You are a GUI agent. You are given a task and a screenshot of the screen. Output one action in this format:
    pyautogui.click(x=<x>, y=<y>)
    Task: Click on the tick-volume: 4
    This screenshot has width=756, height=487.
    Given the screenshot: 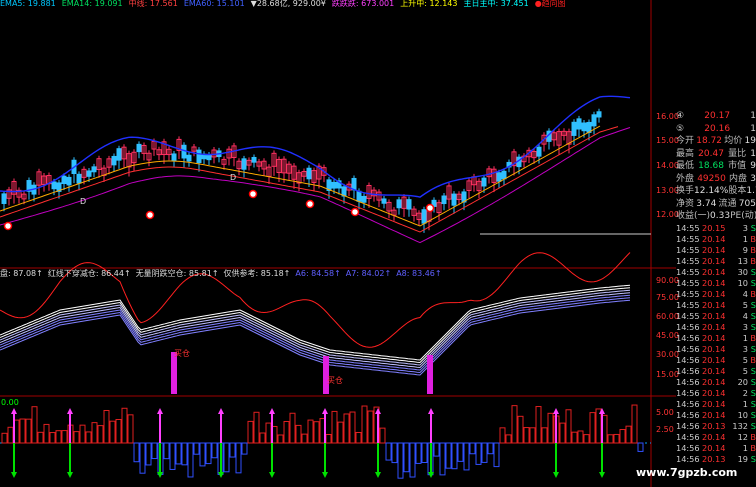 What is the action you would take?
    pyautogui.click(x=745, y=315)
    